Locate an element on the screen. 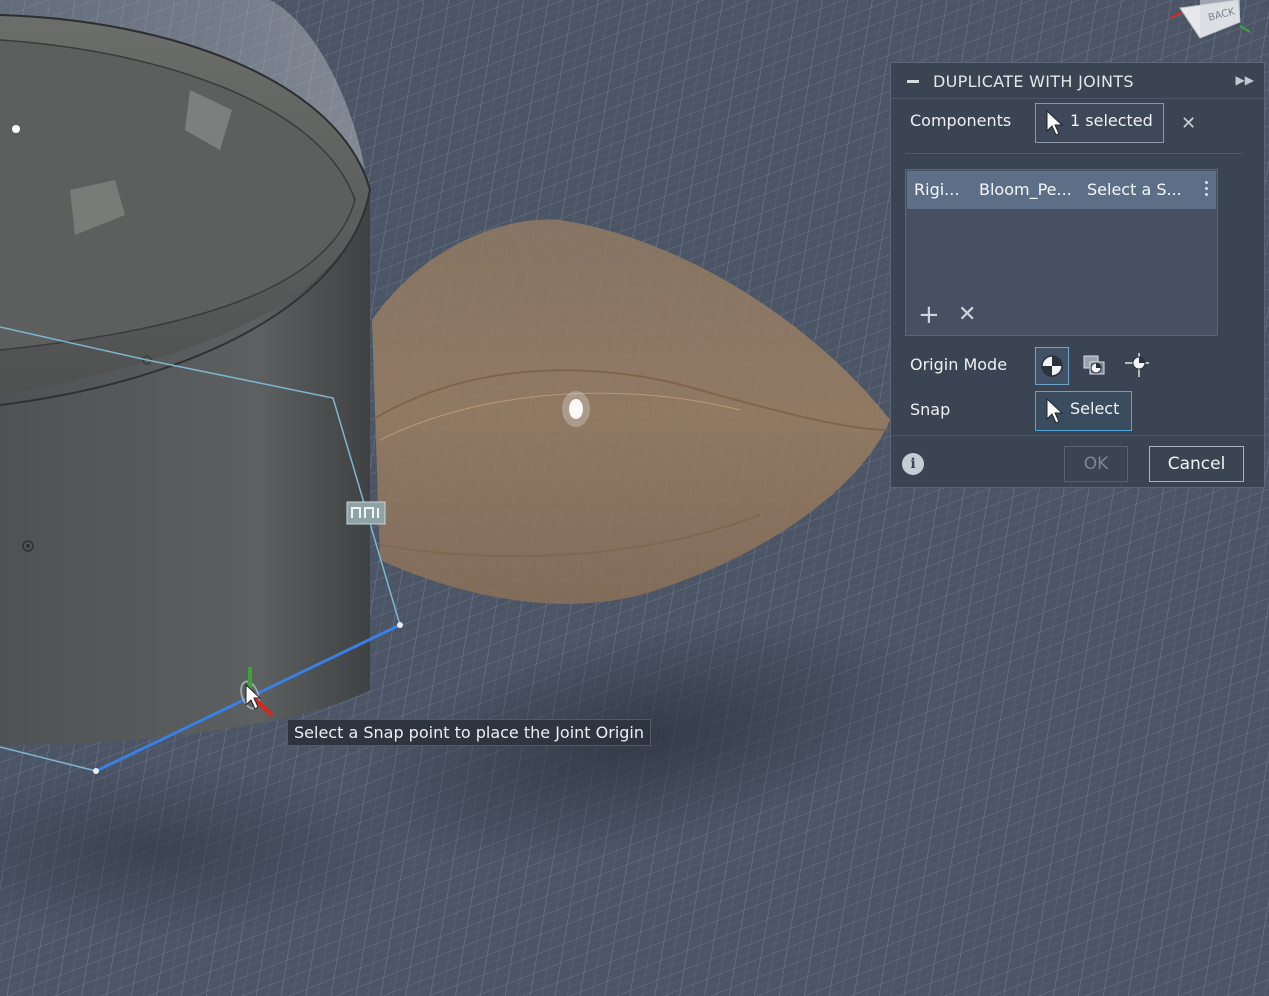  origin-mode-label: Origin Mode is located at coordinates (959, 364).